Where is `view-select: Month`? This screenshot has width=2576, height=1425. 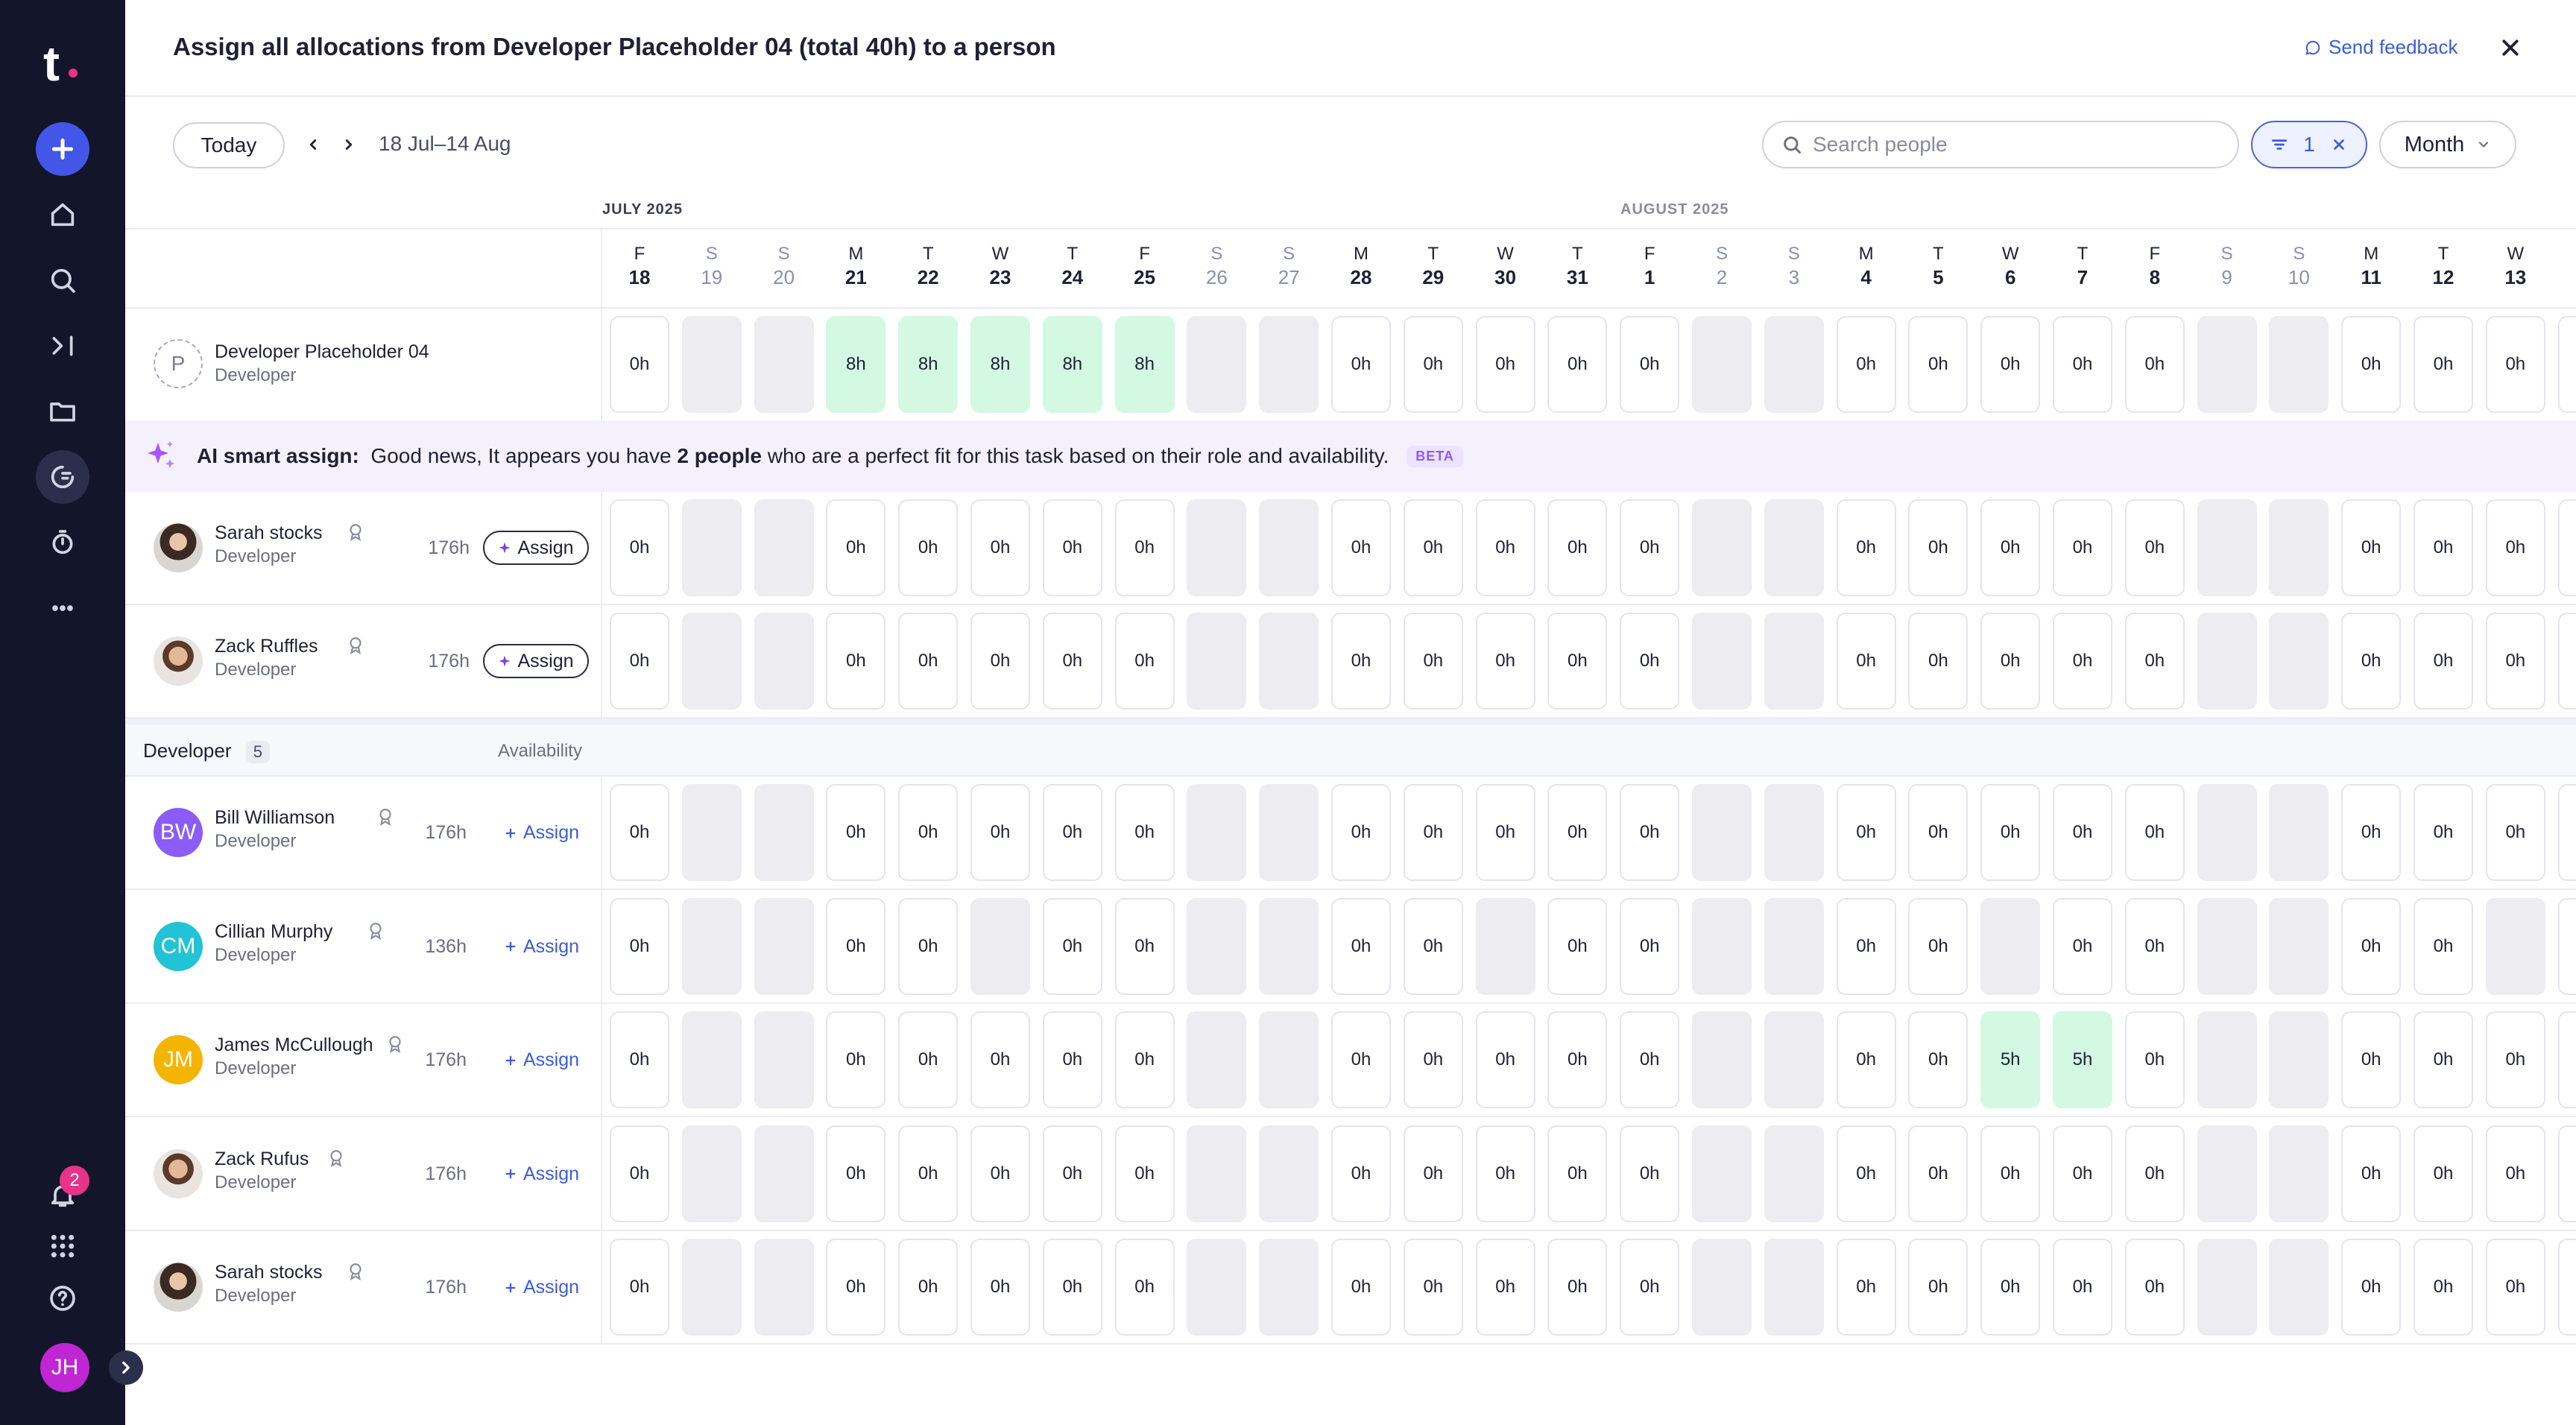 view-select: Month is located at coordinates (2447, 144).